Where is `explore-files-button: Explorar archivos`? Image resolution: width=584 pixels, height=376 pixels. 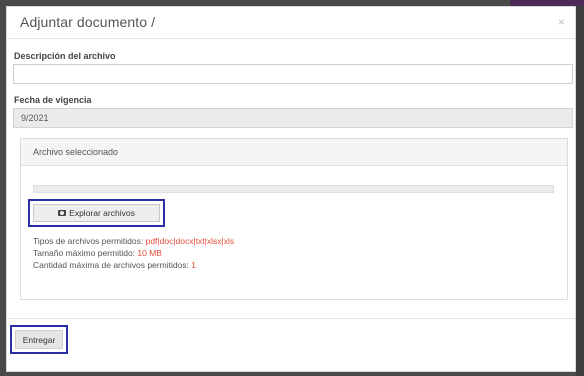
explore-files-button: Explorar archivos is located at coordinates (96, 213).